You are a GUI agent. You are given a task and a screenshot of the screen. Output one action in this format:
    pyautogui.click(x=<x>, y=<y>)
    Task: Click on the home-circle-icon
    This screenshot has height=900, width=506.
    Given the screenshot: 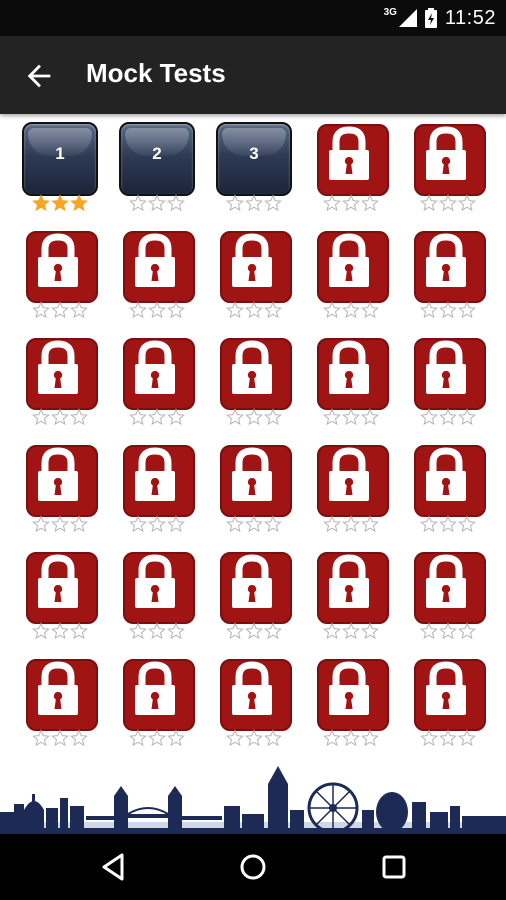 What is the action you would take?
    pyautogui.click(x=253, y=867)
    